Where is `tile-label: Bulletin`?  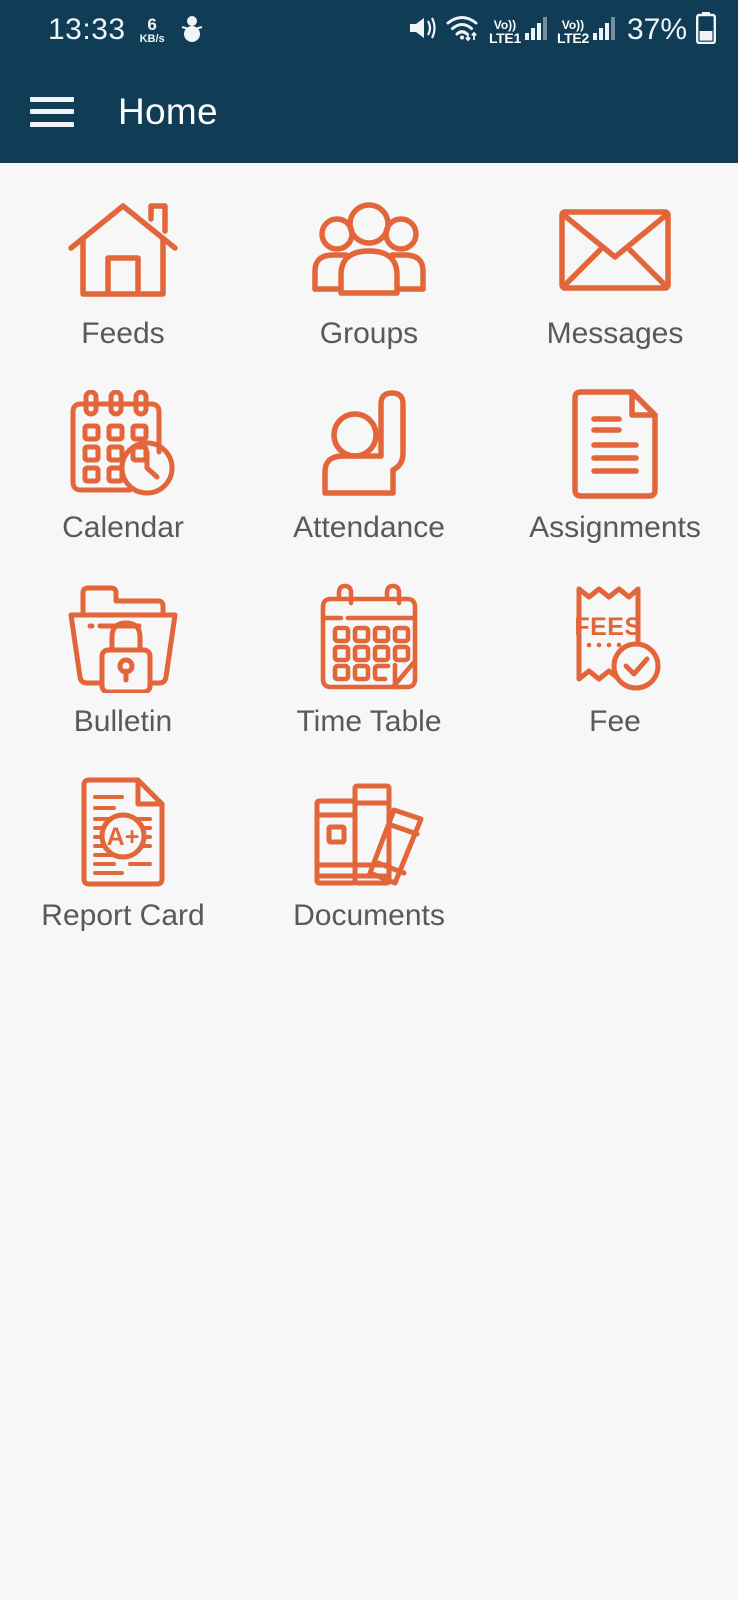 tile-label: Bulletin is located at coordinates (123, 721).